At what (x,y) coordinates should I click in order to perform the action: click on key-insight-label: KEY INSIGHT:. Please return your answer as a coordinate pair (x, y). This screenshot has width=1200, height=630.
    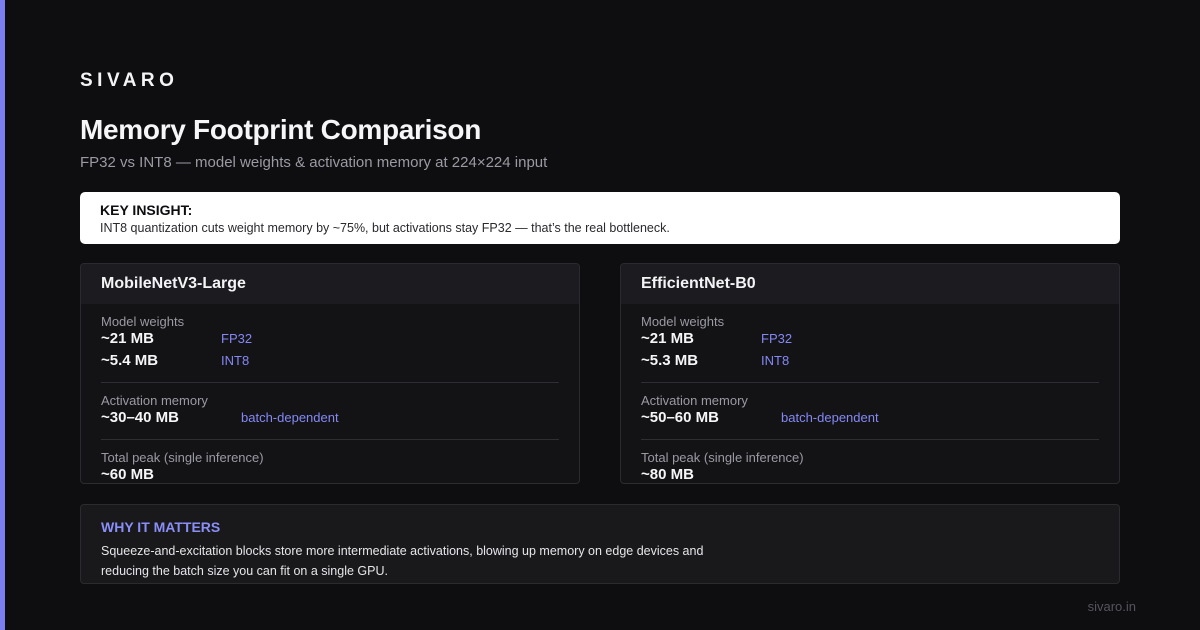
    Looking at the image, I should click on (146, 210).